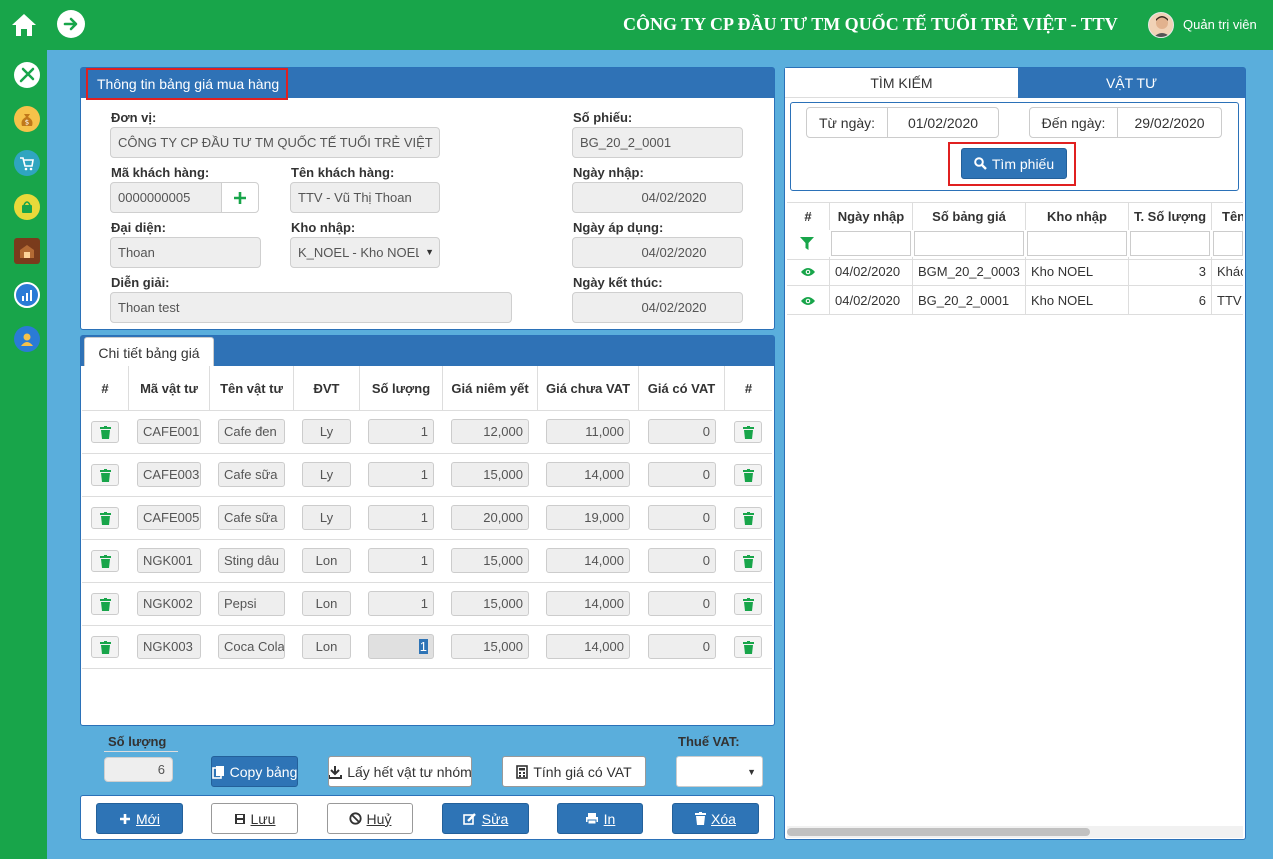  I want to click on shopping-bag-icon, so click(27, 207).